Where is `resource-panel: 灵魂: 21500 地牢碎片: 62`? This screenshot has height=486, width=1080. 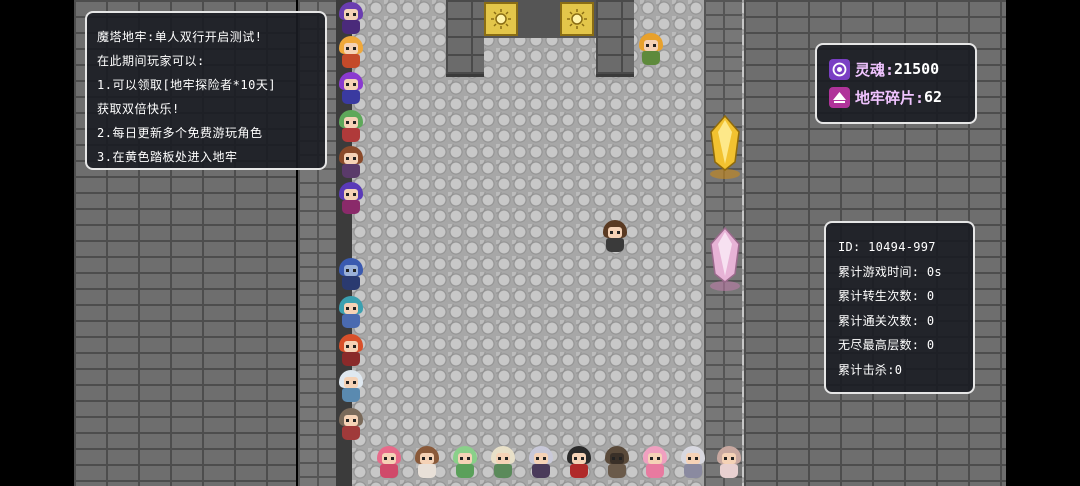
resource-panel: 灵魂: 21500 地牢碎片: 62 is located at coordinates (896, 83).